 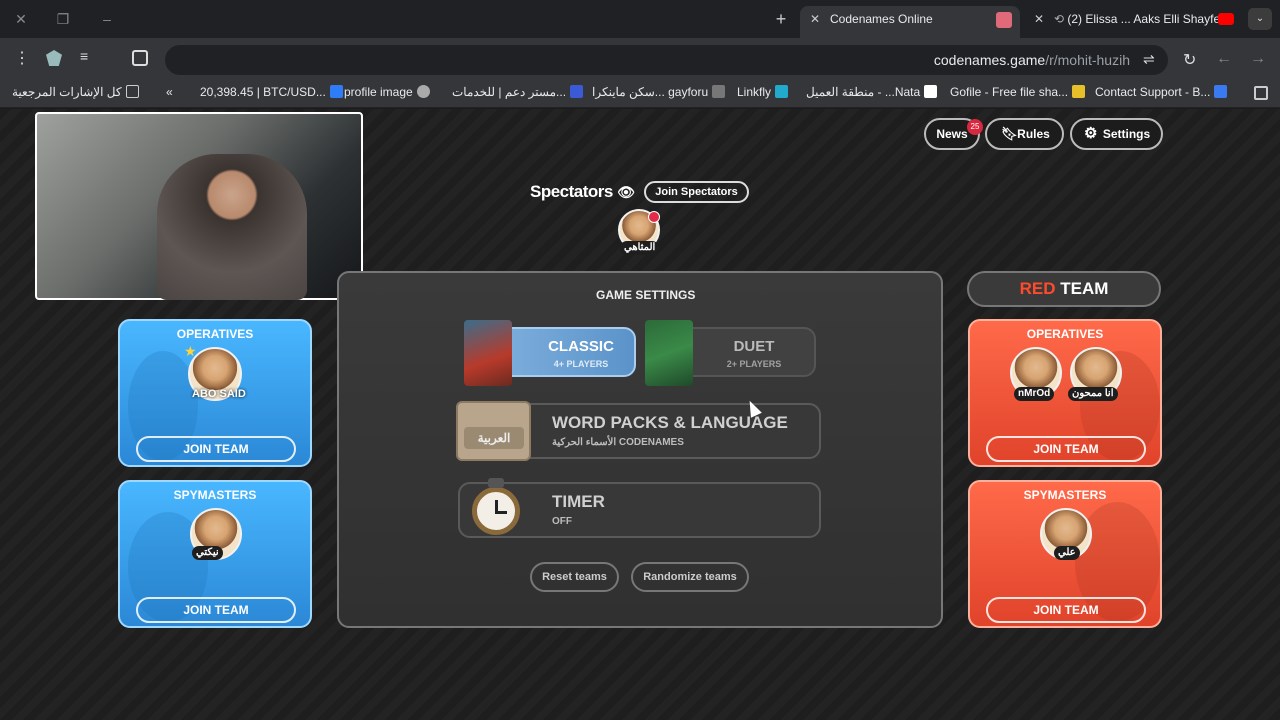 I want to click on settings-button: ⚙ Settings, so click(x=1116, y=134).